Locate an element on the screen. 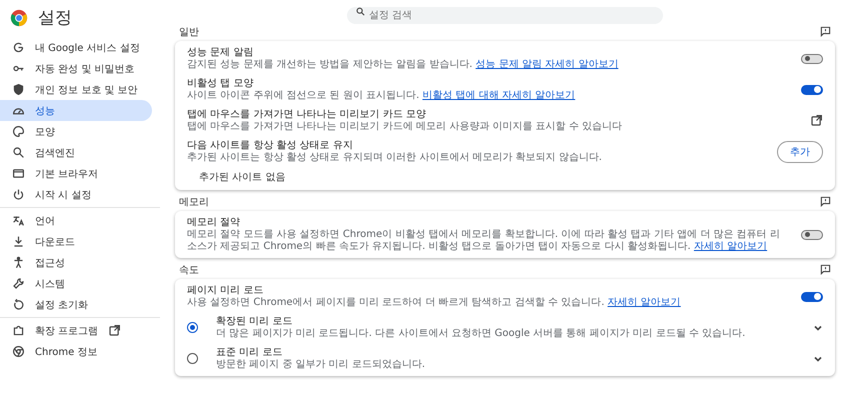 This screenshot has width=850, height=420. sidebar-item: 설정 초기화 is located at coordinates (76, 304).